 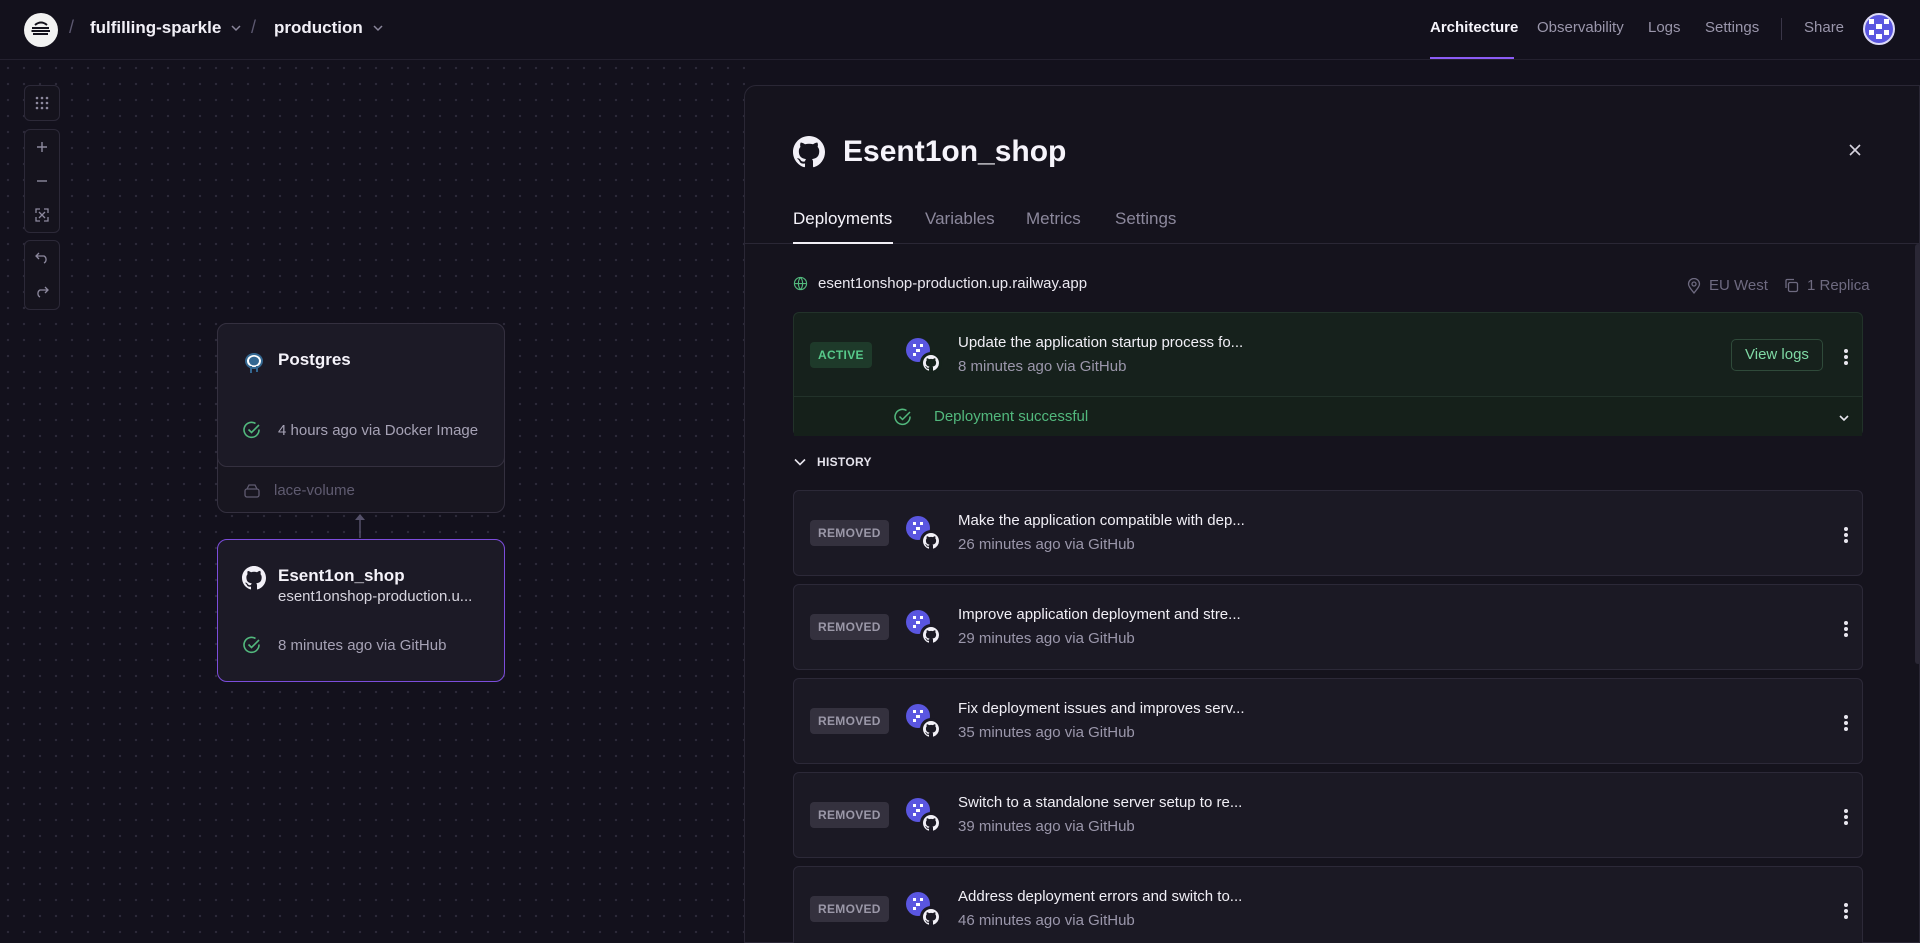 What do you see at coordinates (1145, 219) in the screenshot?
I see `tab-settings: Settings` at bounding box center [1145, 219].